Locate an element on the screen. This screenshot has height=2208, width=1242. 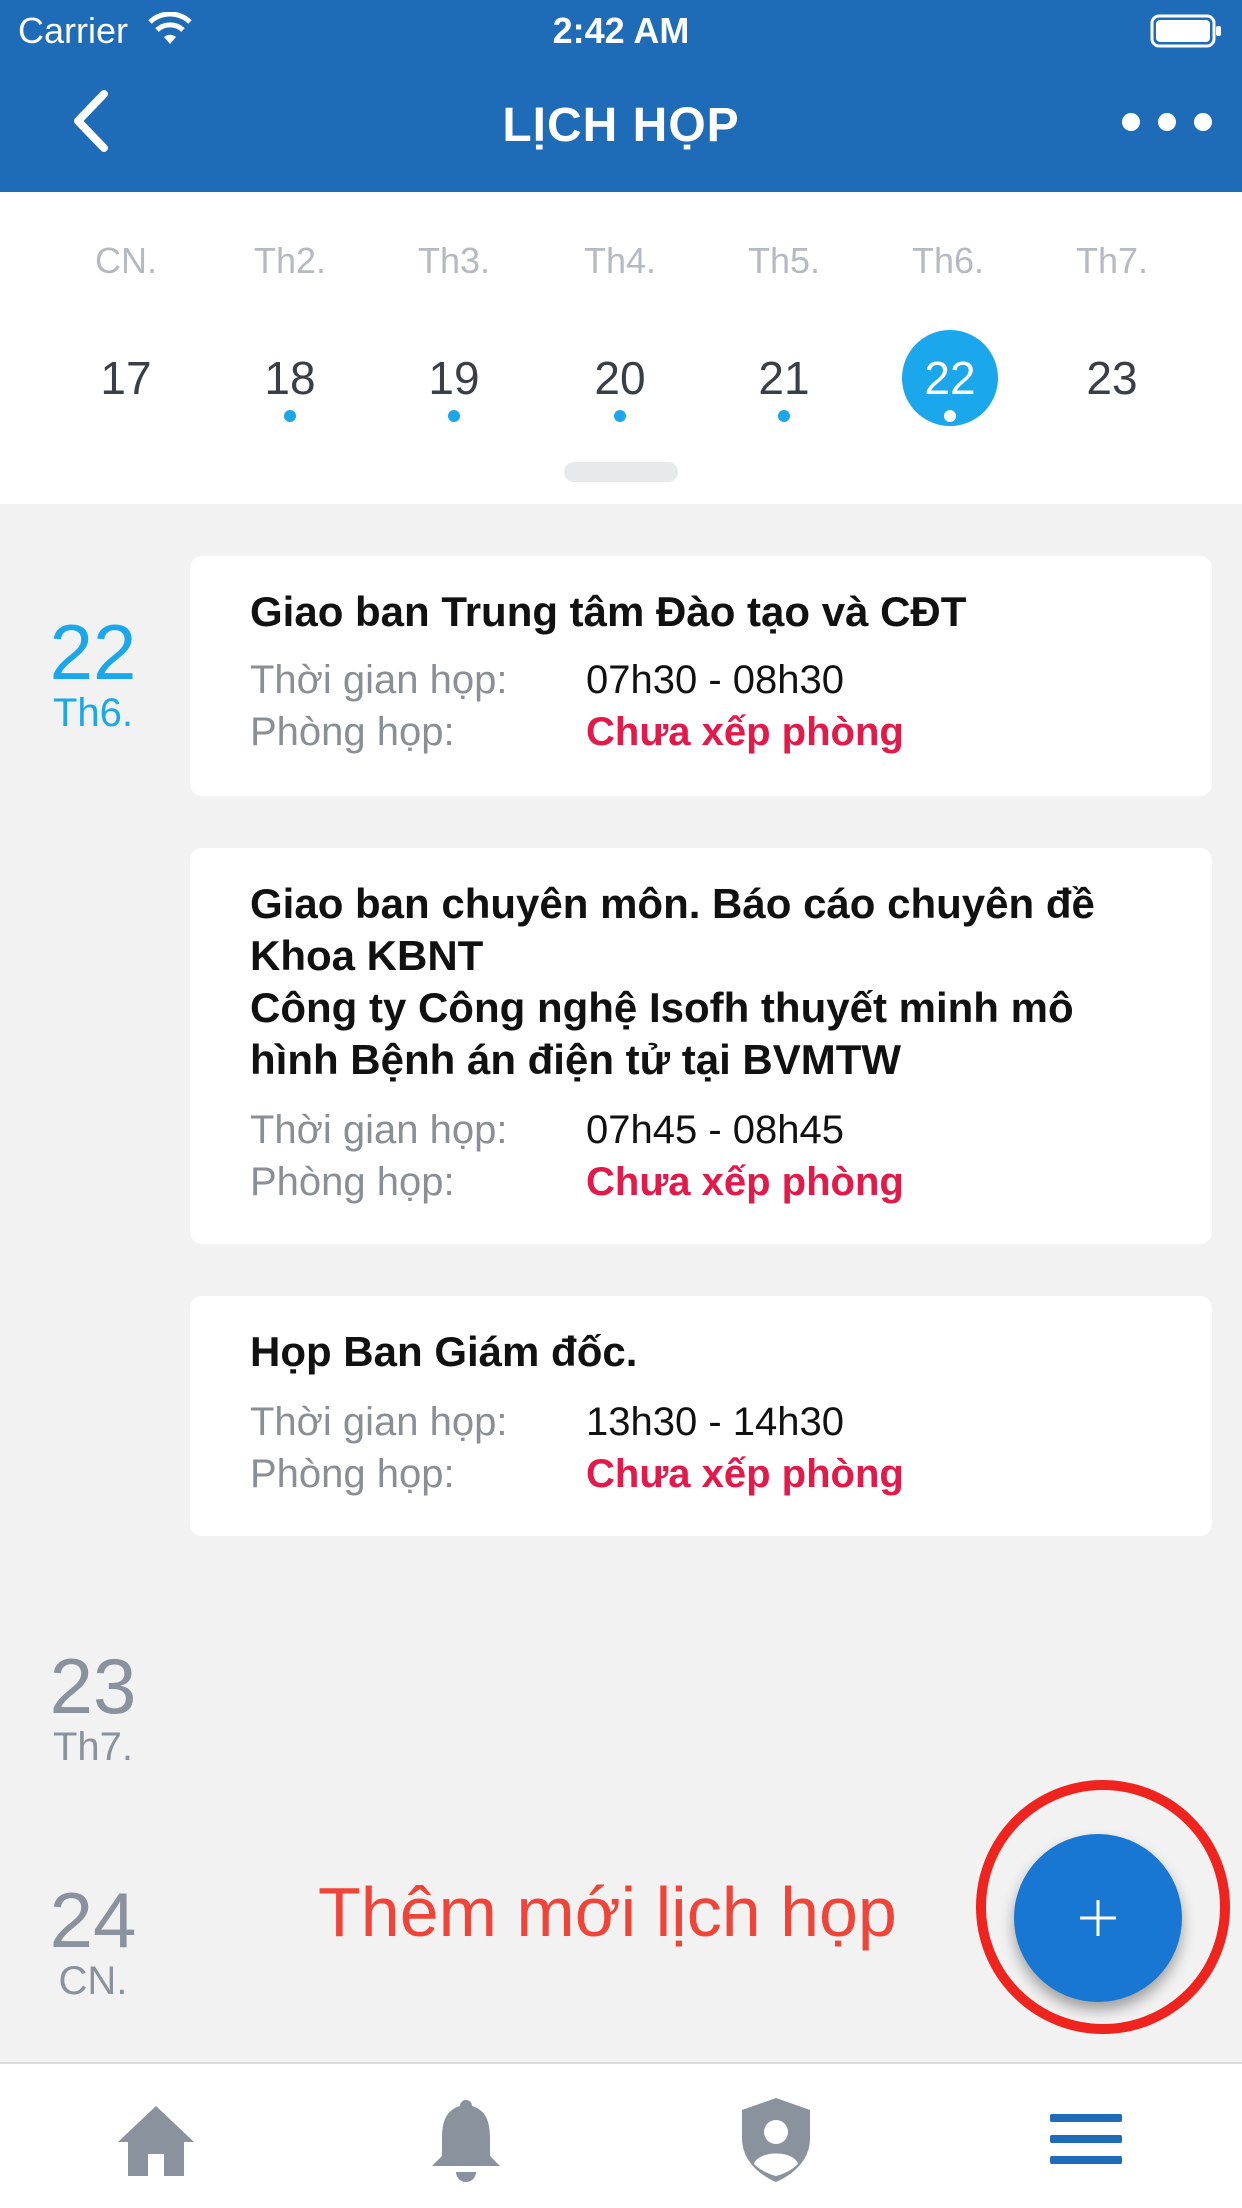
battery-icon is located at coordinates (1185, 31).